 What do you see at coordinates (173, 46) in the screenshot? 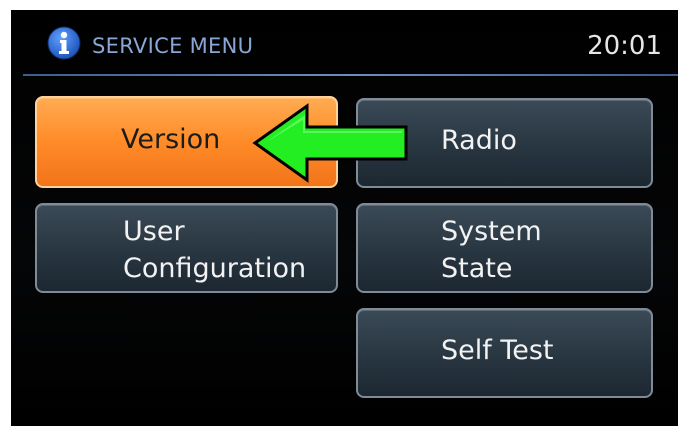
I see `page-title: SERVICE MENU` at bounding box center [173, 46].